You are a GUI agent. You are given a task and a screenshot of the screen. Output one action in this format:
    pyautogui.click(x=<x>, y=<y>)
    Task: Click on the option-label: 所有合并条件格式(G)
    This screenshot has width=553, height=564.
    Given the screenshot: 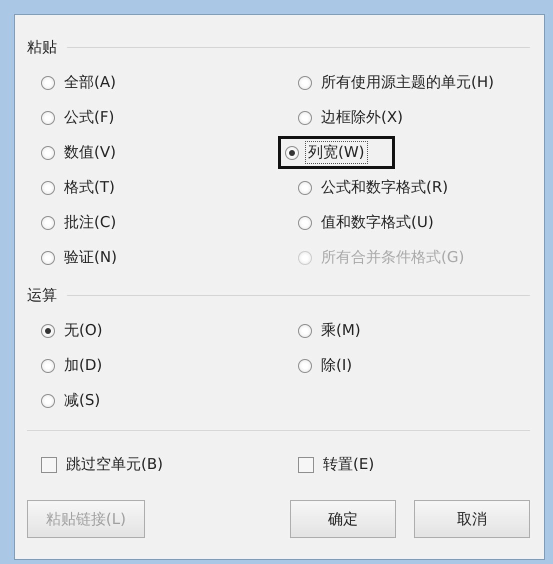 What is the action you would take?
    pyautogui.click(x=393, y=257)
    